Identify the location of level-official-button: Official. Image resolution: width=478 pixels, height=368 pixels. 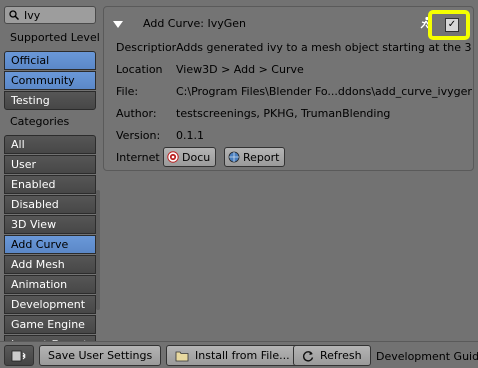
(50, 60).